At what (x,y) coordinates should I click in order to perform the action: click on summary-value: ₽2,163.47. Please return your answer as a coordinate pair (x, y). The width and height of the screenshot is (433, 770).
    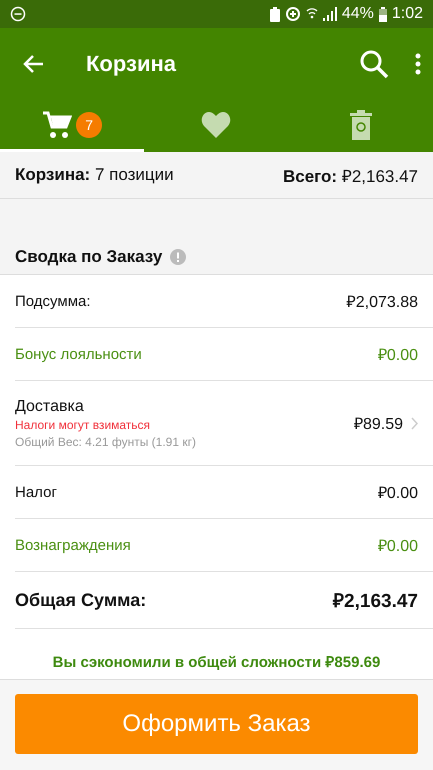
    Looking at the image, I should click on (375, 601).